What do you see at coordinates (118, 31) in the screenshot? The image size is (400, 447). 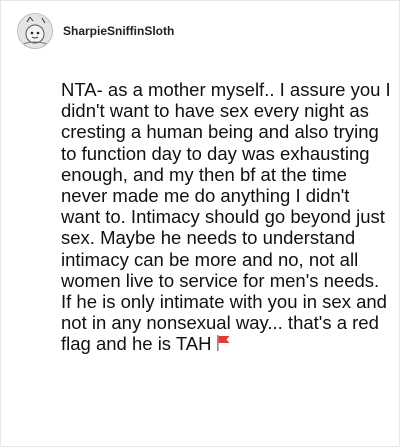 I see `username: SharpieSniffinSloth` at bounding box center [118, 31].